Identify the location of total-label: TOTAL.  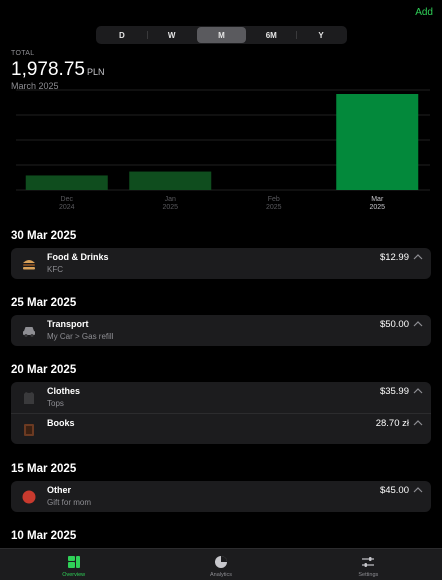
(23, 53).